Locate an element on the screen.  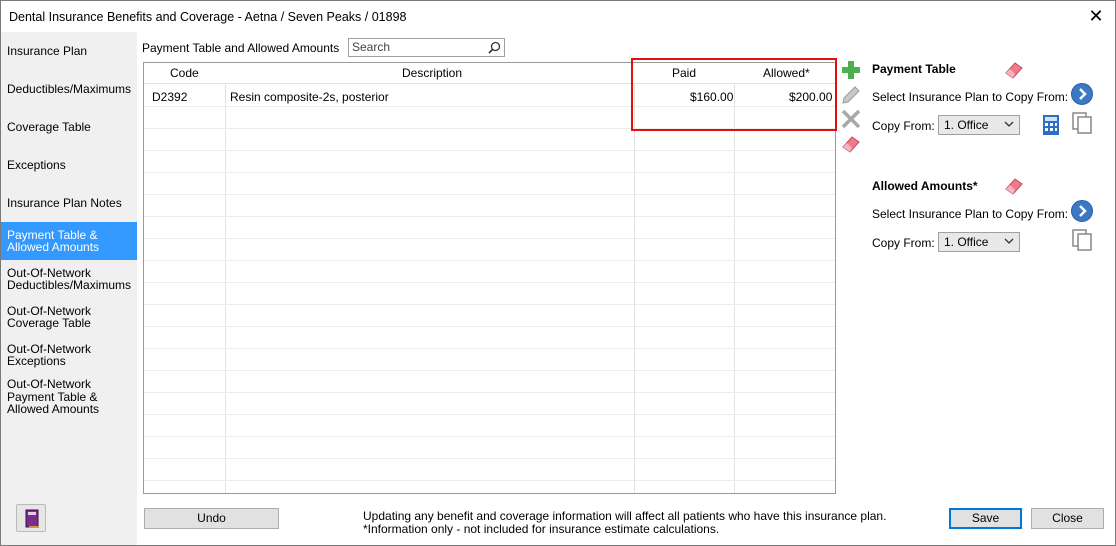
payment-copy-from-value: 1. Office is located at coordinates (966, 125).